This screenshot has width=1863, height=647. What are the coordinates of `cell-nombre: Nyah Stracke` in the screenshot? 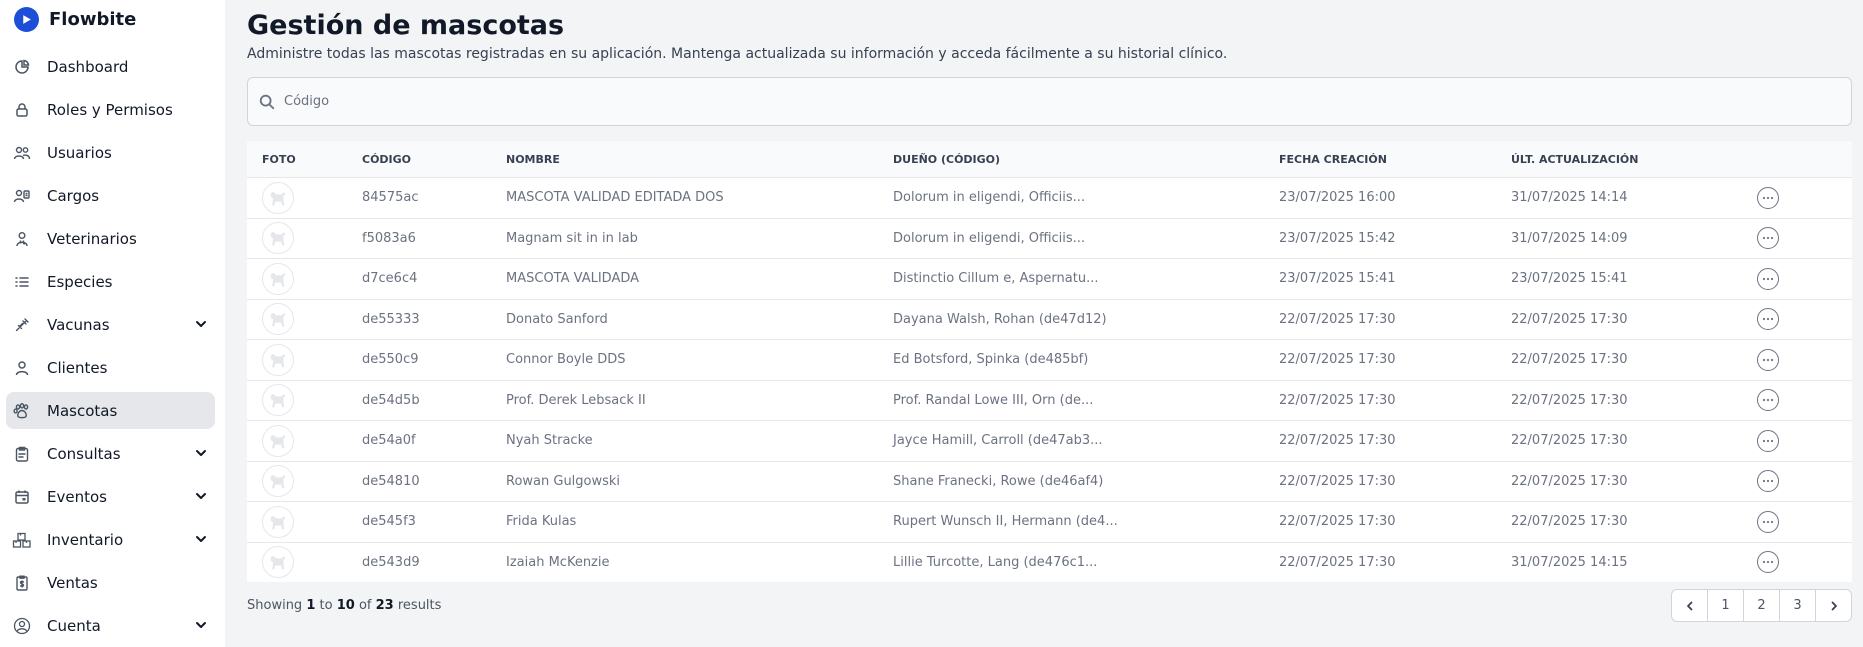 It's located at (549, 441).